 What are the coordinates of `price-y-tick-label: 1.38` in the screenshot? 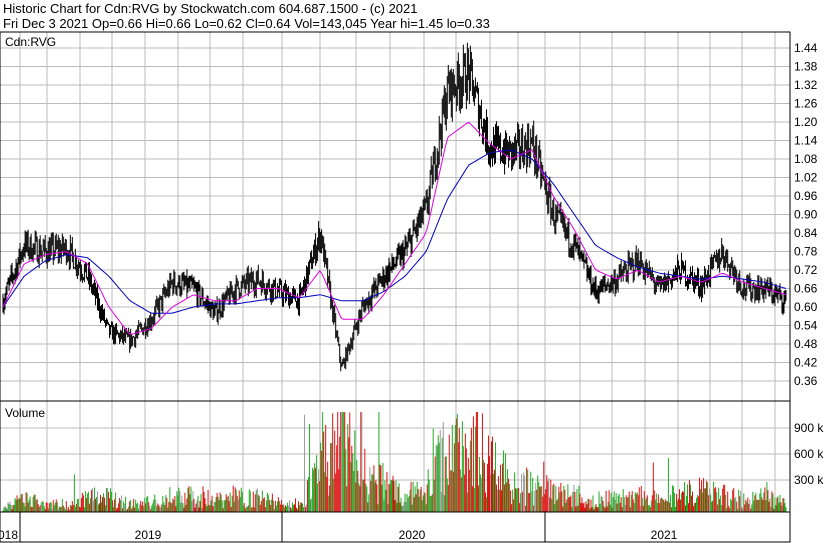 It's located at (806, 67).